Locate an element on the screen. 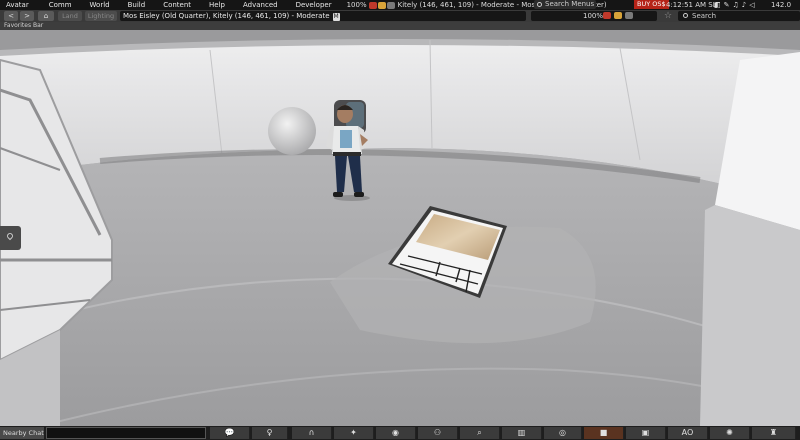 The width and height of the screenshot is (800, 440). eye-icon: ◉ is located at coordinates (396, 433).